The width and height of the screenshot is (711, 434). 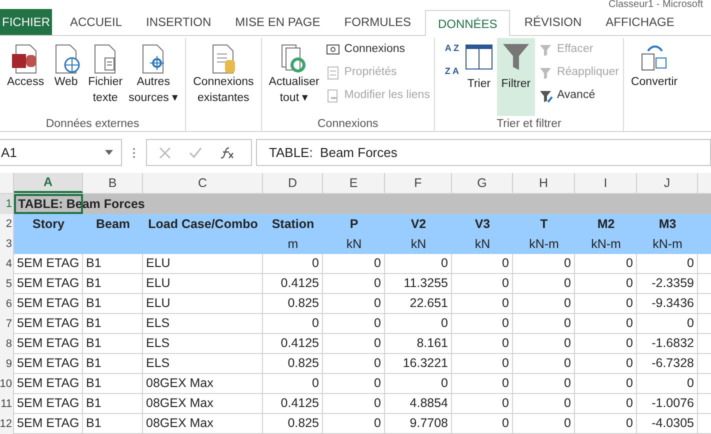 I want to click on ribbon-tab: FORMULES, so click(x=377, y=22).